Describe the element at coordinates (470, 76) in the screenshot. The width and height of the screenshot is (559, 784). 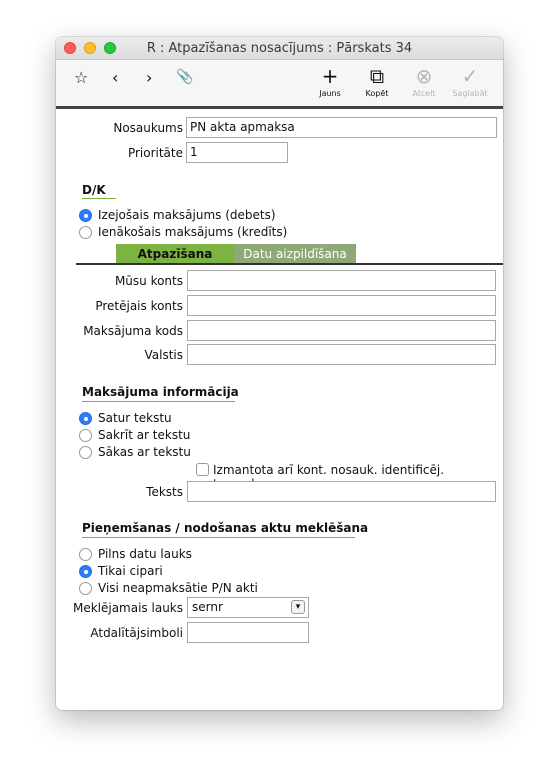
I see `checkmark-icon: ✓` at that location.